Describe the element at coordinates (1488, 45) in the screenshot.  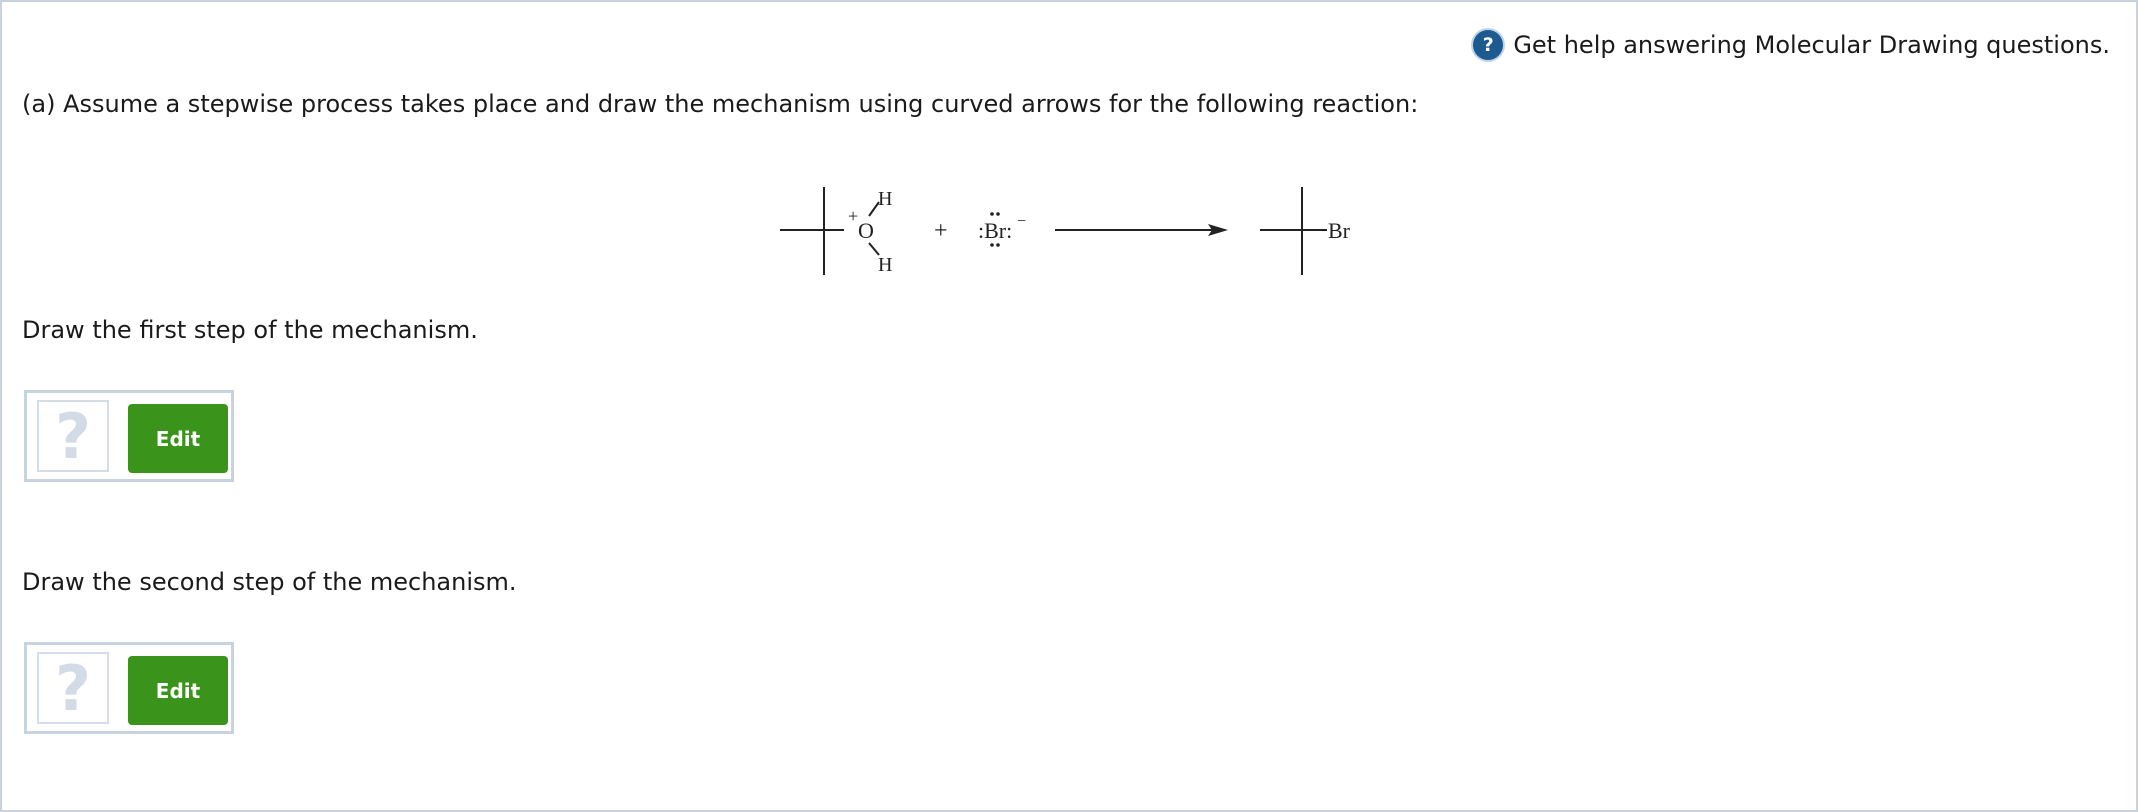
I see `help-circle-icon: ?` at that location.